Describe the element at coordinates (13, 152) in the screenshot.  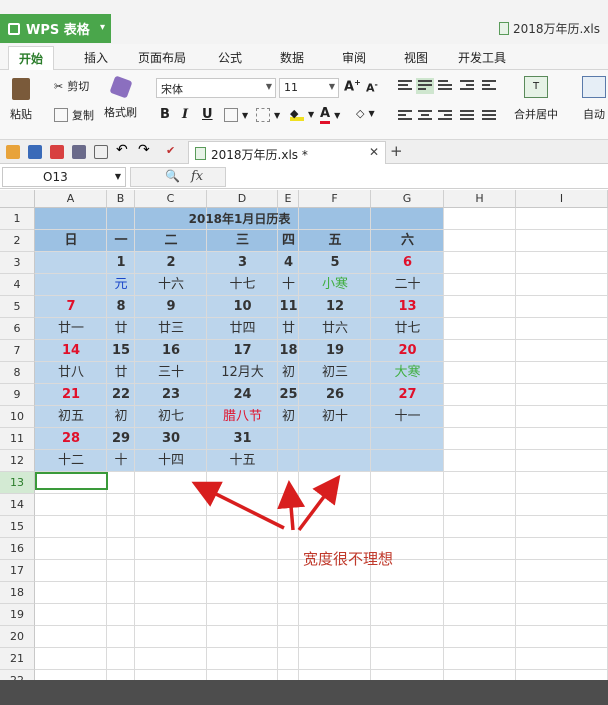
I see `open-folder-icon` at that location.